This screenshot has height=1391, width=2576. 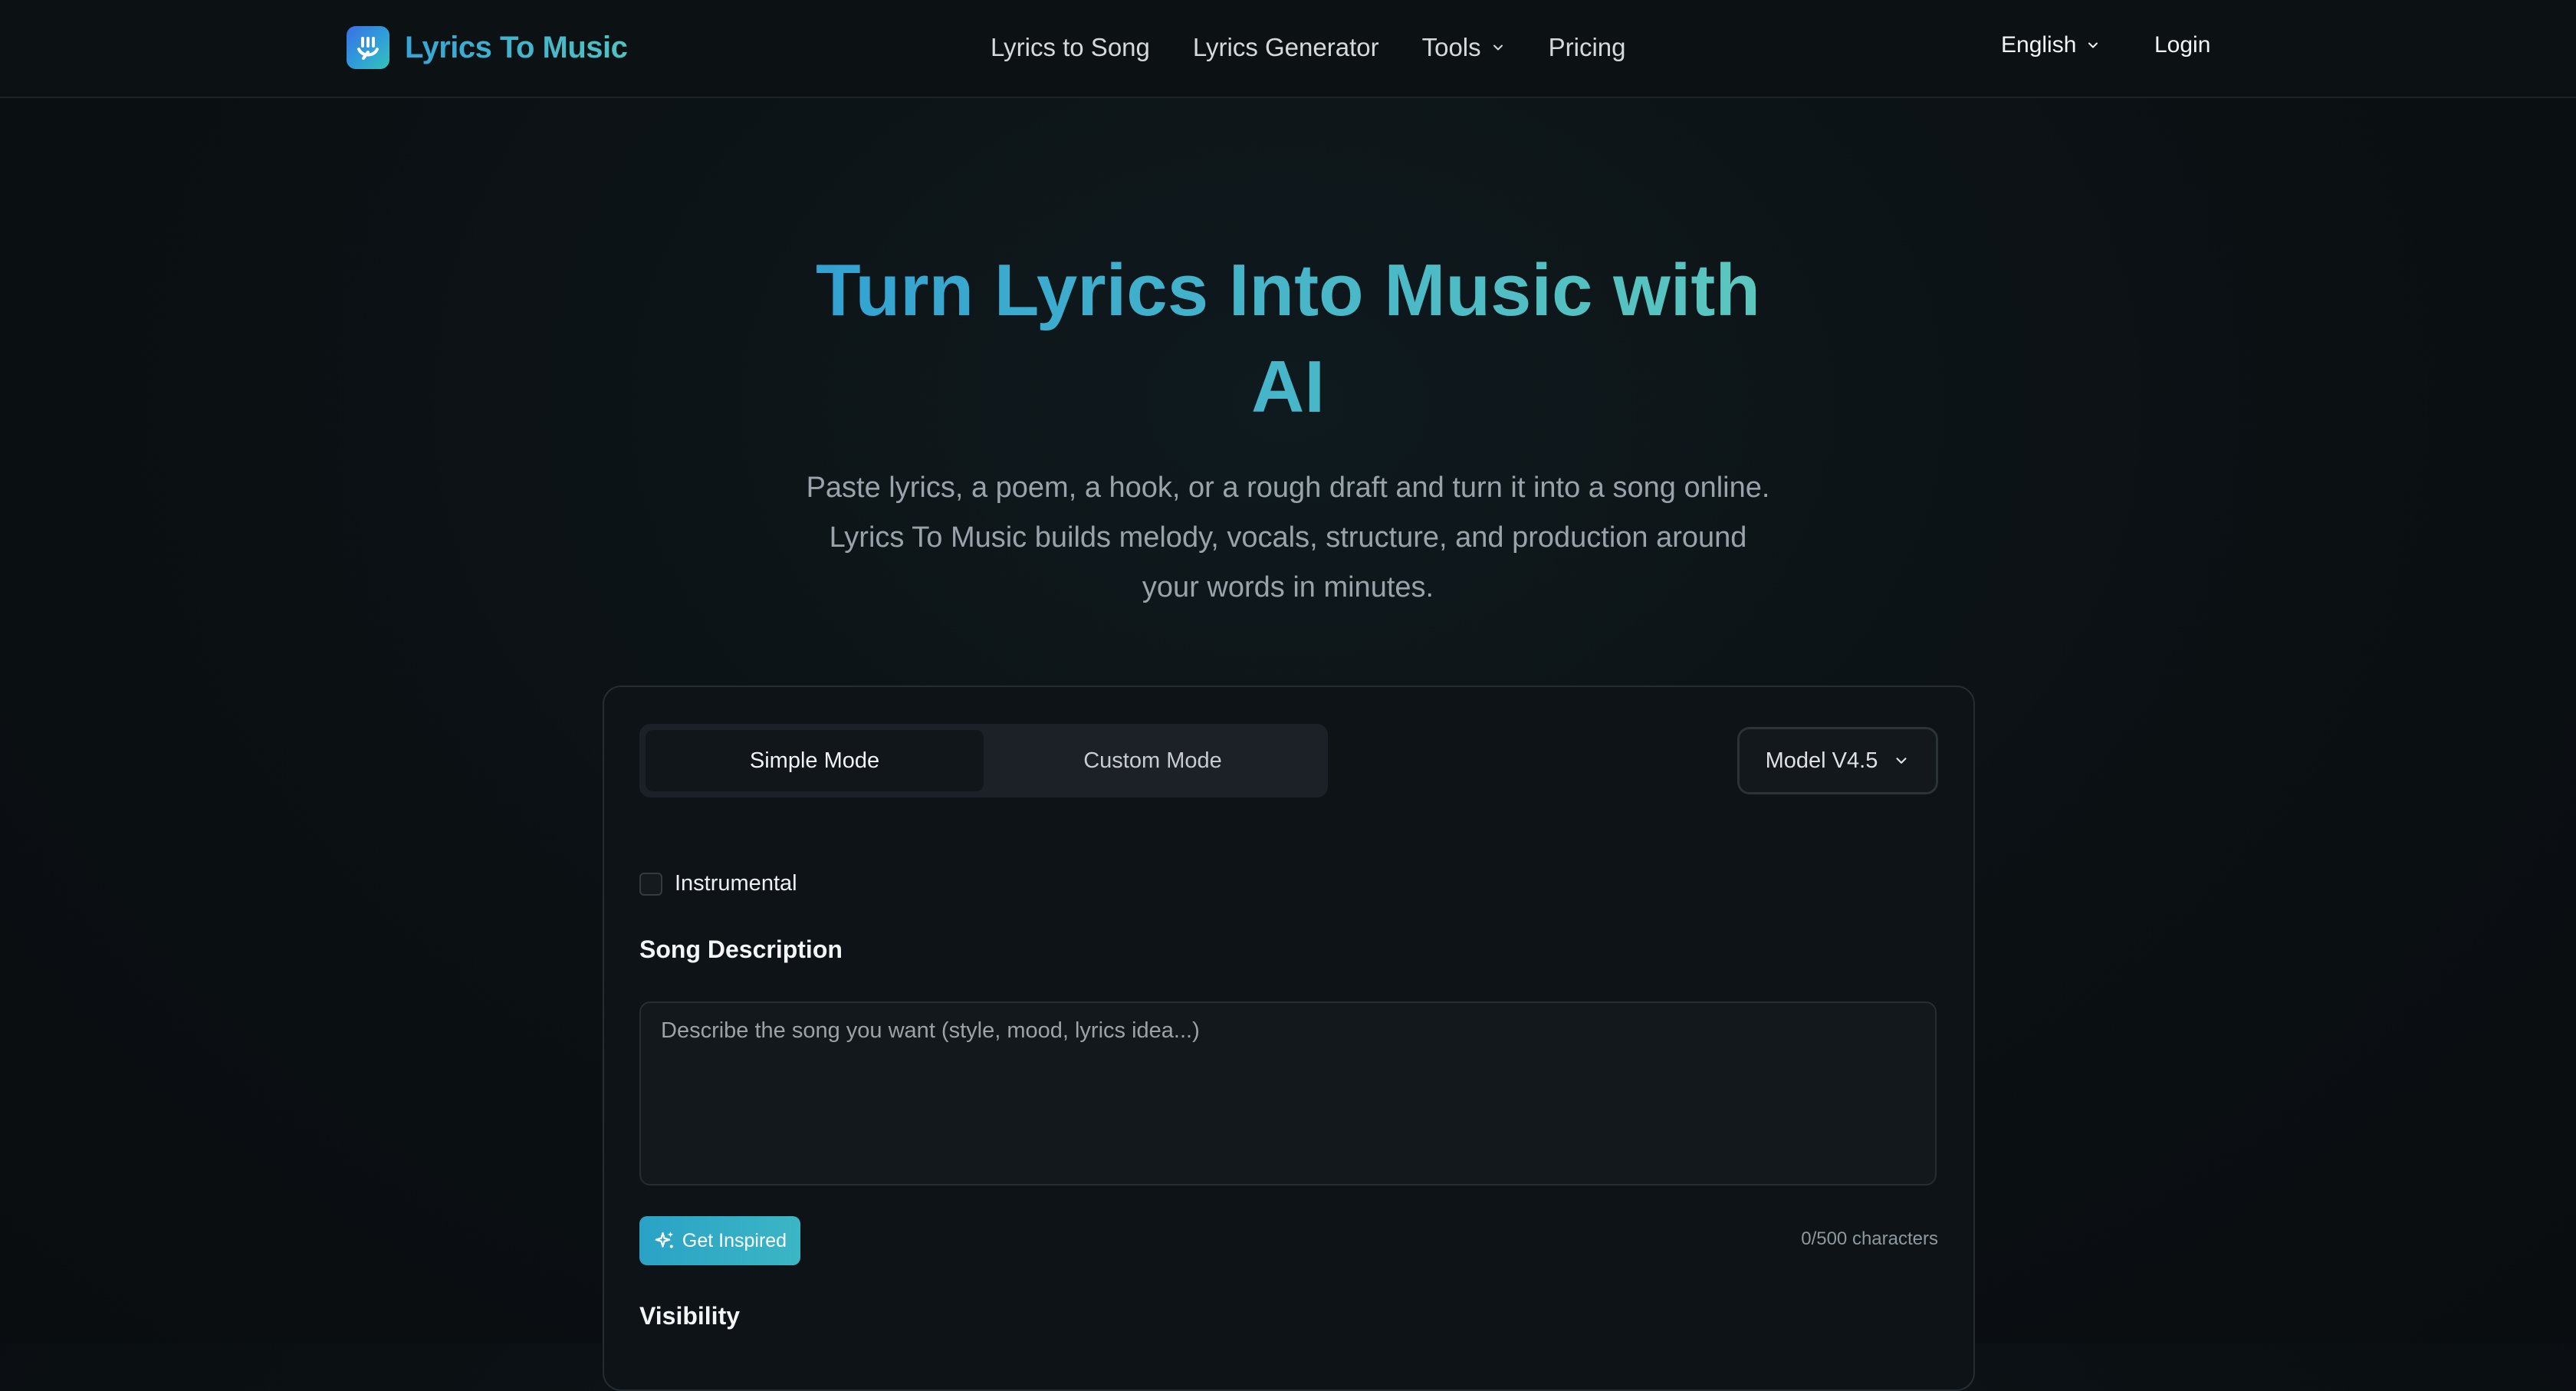 I want to click on nav-label: Pricing, so click(x=1587, y=47).